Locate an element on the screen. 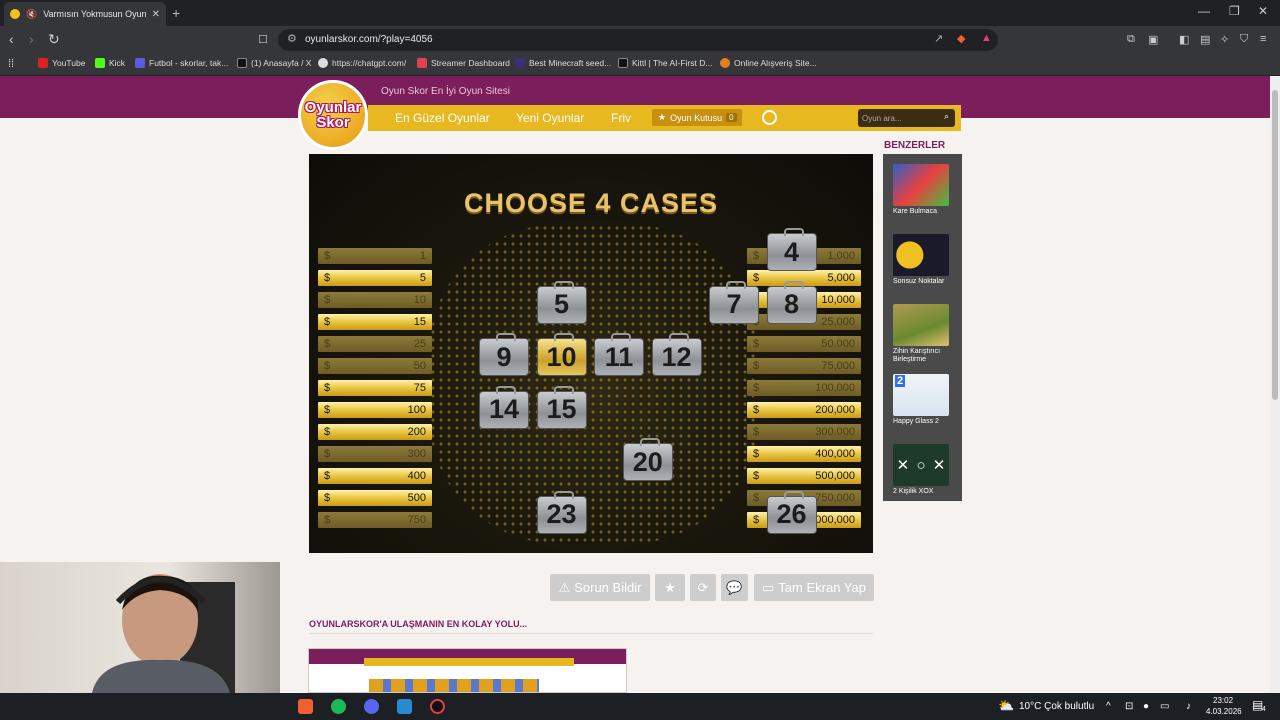 The height and width of the screenshot is (720, 1280). spotify-icon is located at coordinates (338, 706).